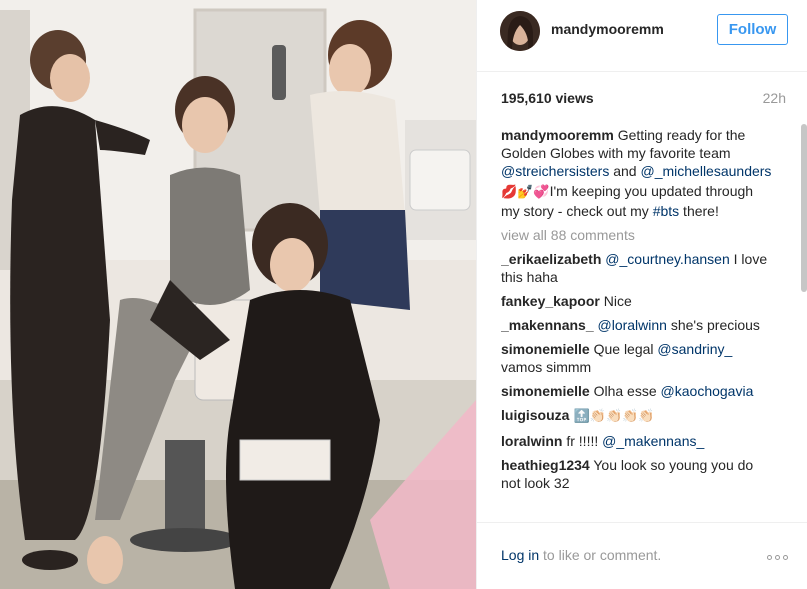 The height and width of the screenshot is (589, 807). Describe the element at coordinates (643, 100) in the screenshot. I see `post-stats: 195,610 views 22h` at that location.